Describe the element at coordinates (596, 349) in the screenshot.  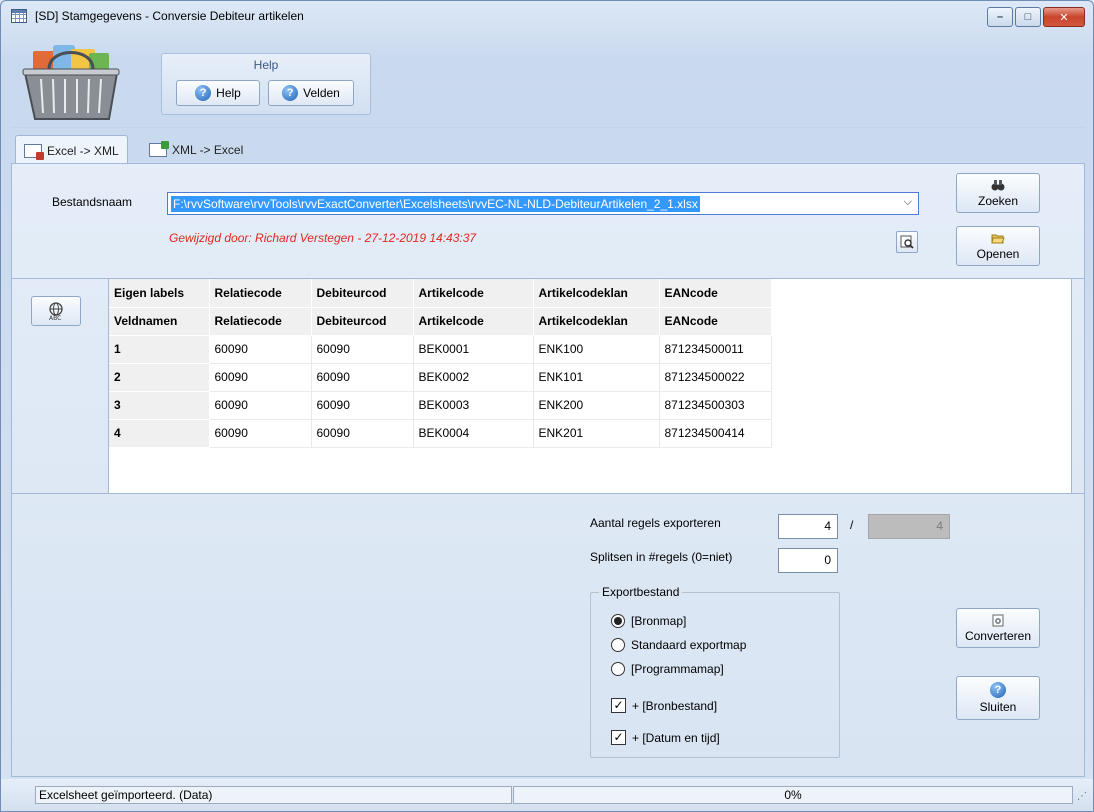
I see `table-cell: ENK100` at that location.